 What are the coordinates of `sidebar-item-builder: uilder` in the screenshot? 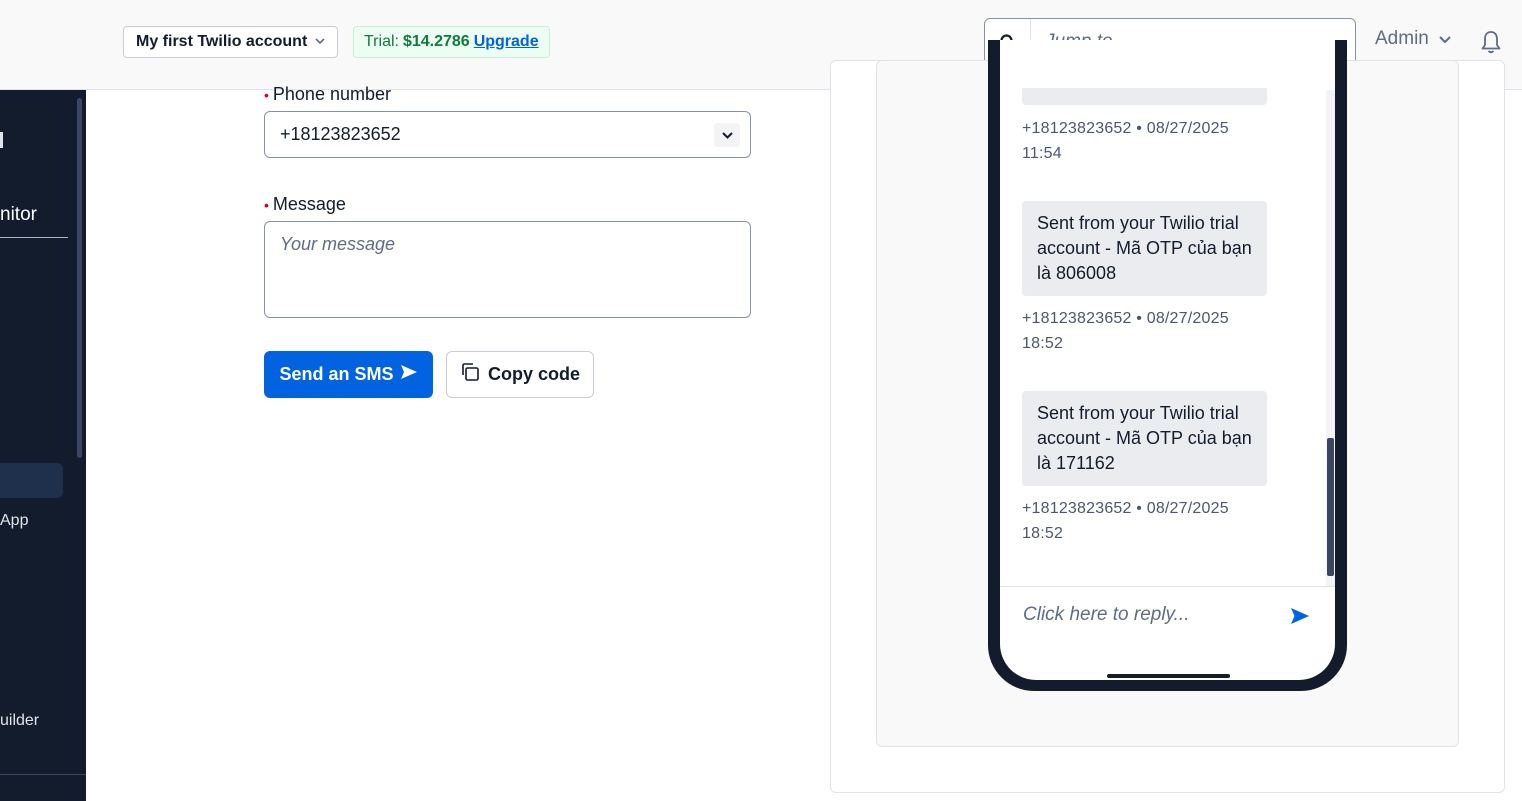 It's located at (19, 721).